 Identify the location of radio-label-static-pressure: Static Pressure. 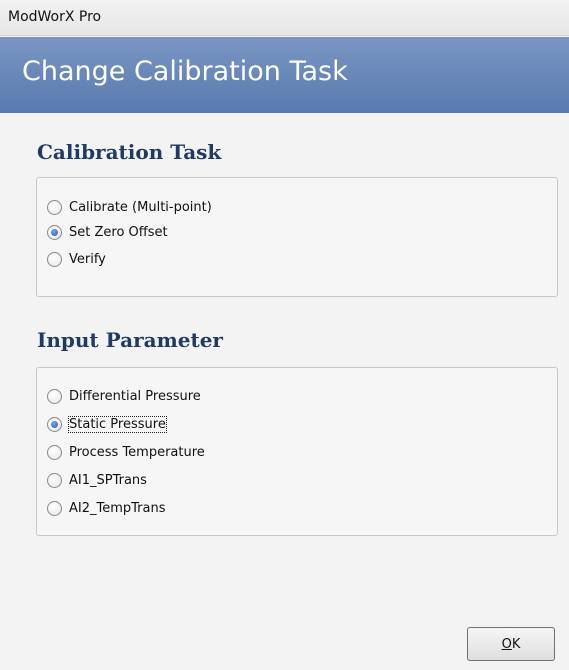
(117, 424).